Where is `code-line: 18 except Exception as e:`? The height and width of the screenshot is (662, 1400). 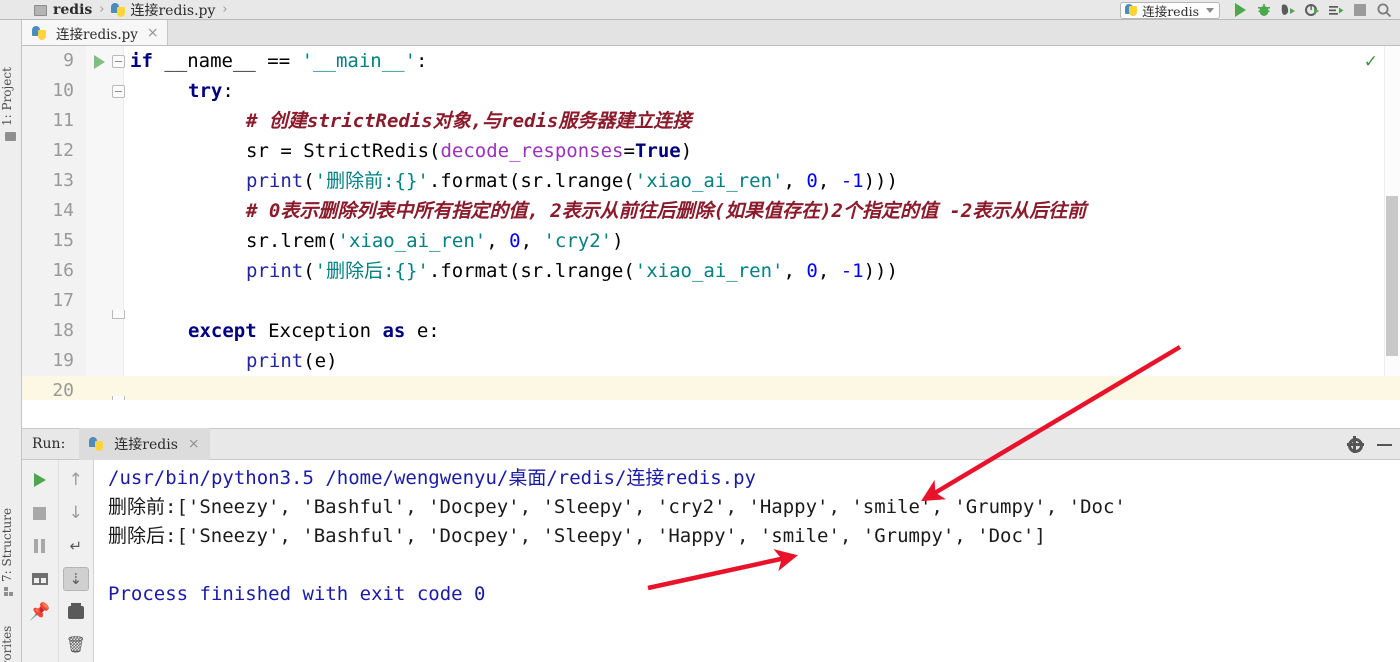 code-line: 18 except Exception as e: is located at coordinates (711, 331).